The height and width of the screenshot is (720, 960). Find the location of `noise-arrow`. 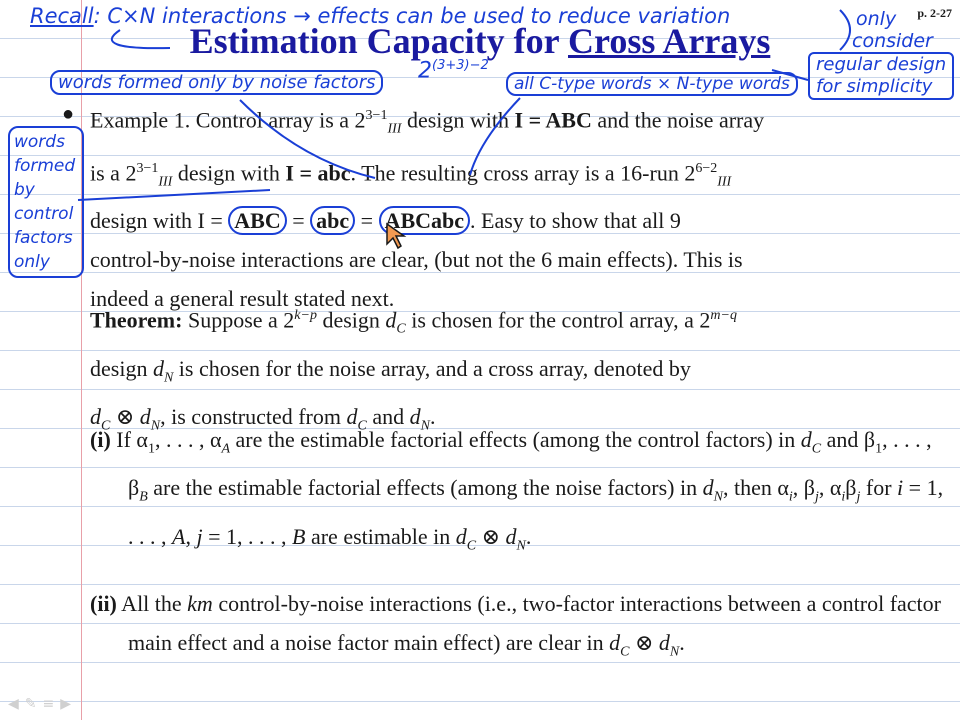

noise-arrow is located at coordinates (307, 139).